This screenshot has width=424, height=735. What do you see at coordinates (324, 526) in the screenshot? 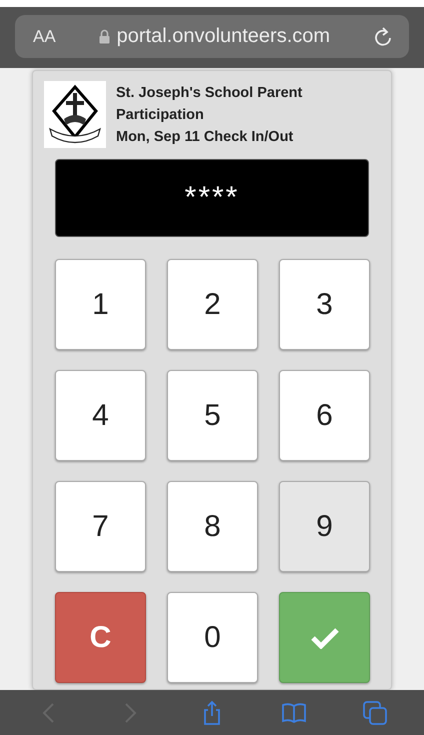
I see `digit-key: 9` at bounding box center [324, 526].